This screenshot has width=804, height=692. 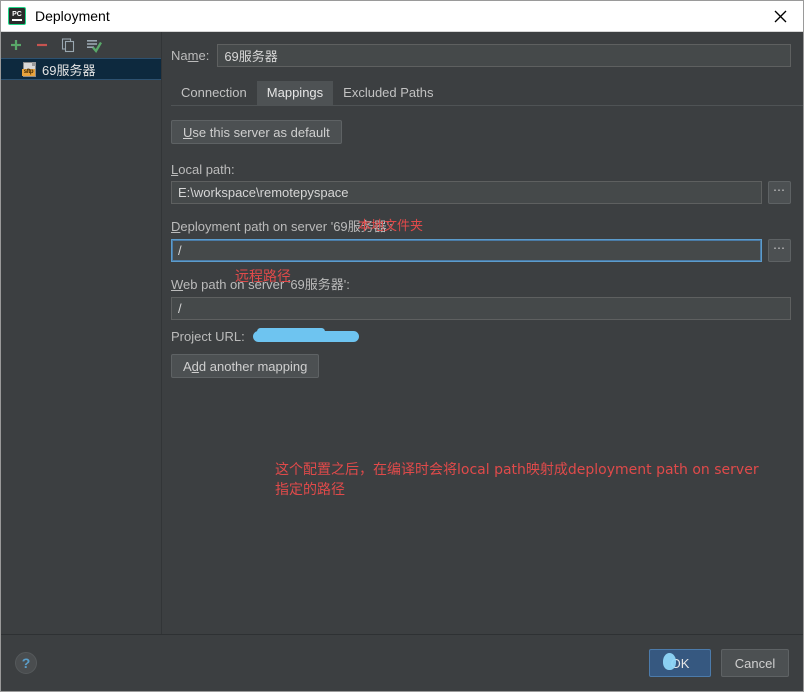 I want to click on title-bar: PC Deployment, so click(x=402, y=16).